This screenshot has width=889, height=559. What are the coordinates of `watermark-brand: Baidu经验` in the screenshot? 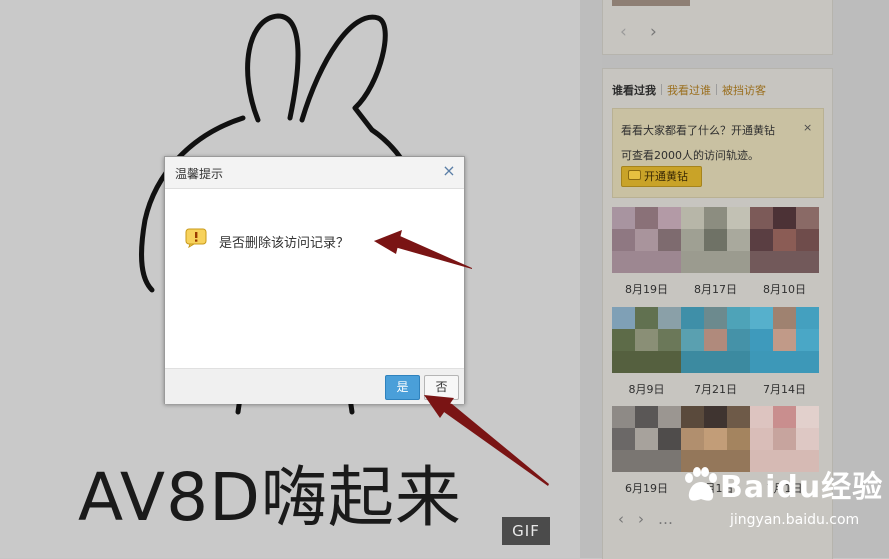 It's located at (802, 487).